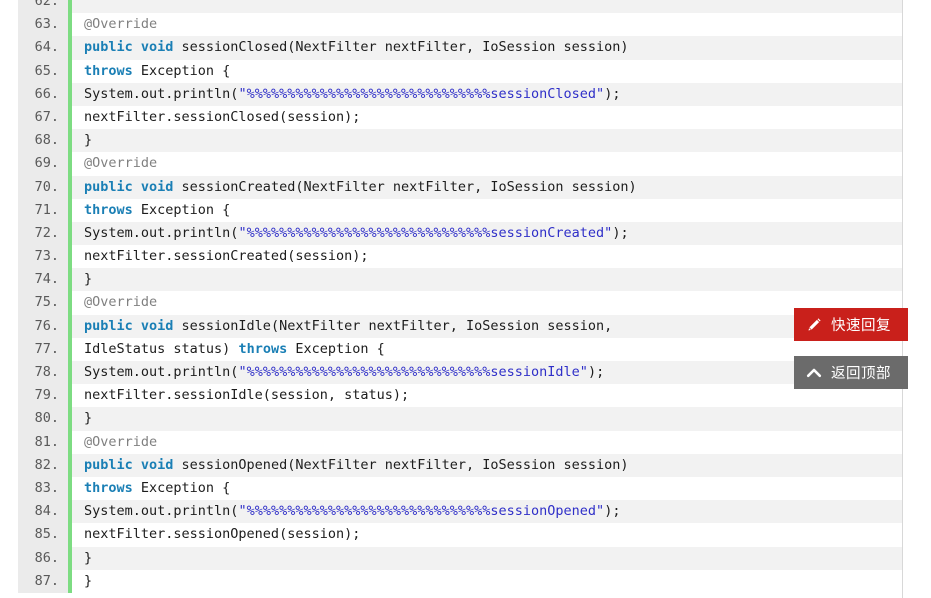  What do you see at coordinates (487, 349) in the screenshot?
I see `code-text: IdleStatus status) throws Exception {` at bounding box center [487, 349].